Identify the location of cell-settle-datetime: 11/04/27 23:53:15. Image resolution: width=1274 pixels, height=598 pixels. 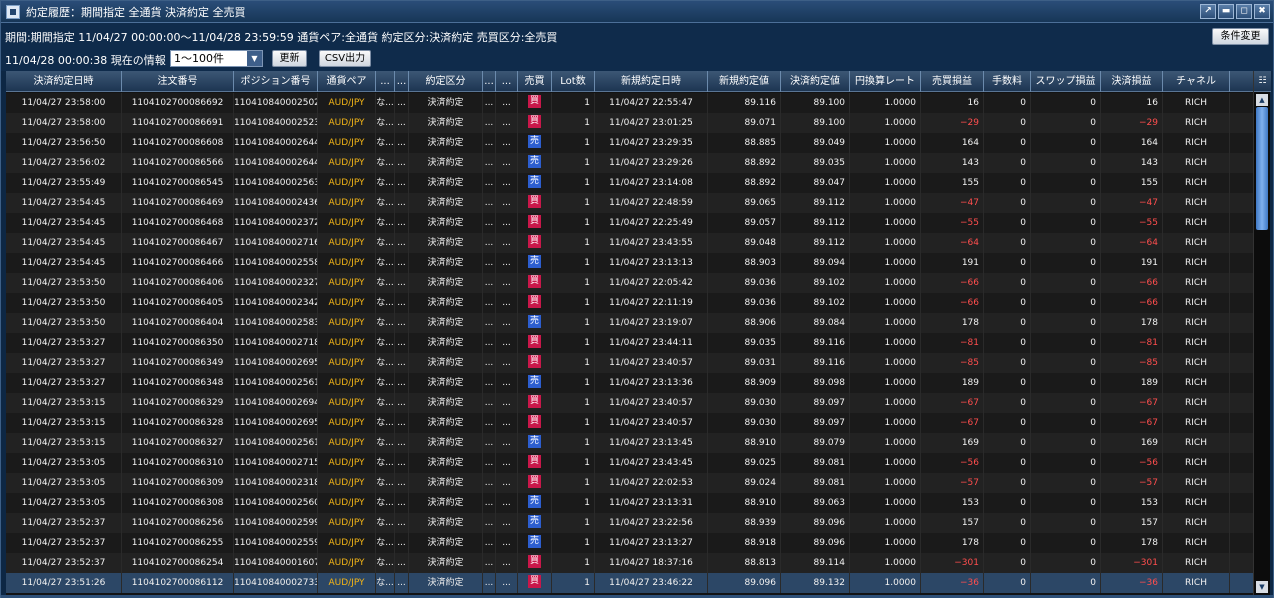
(64, 403).